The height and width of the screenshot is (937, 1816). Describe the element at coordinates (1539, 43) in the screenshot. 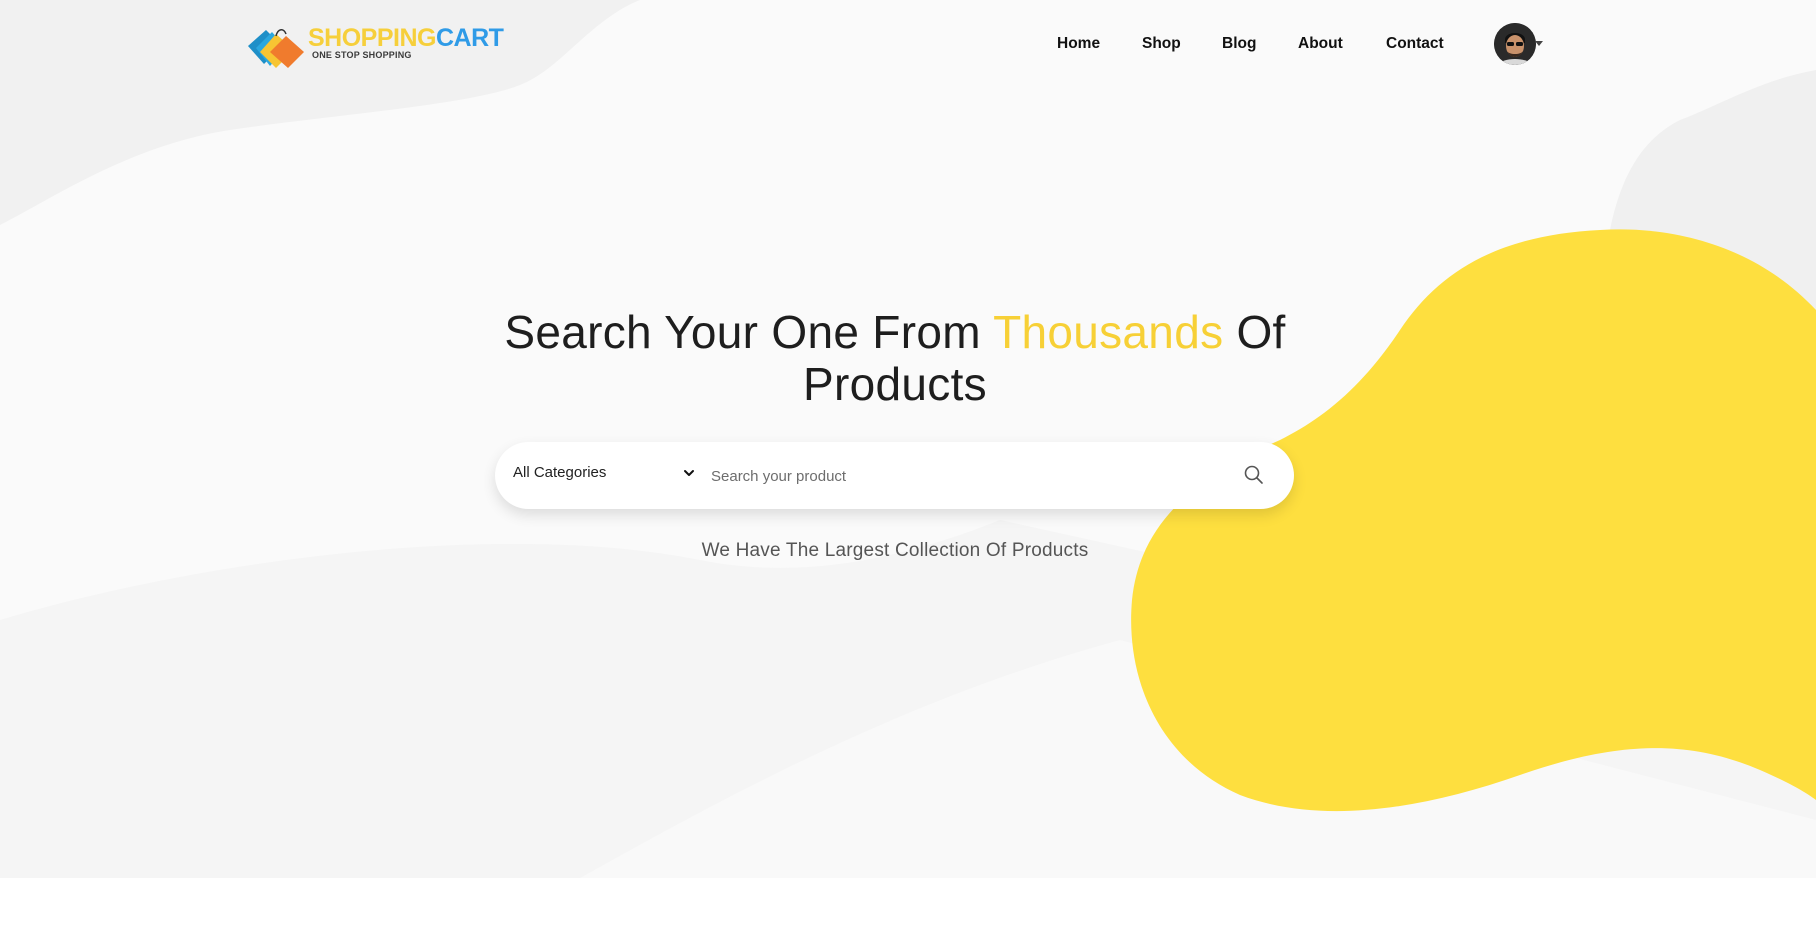

I see `avatar-dropdown-caret-icon` at that location.